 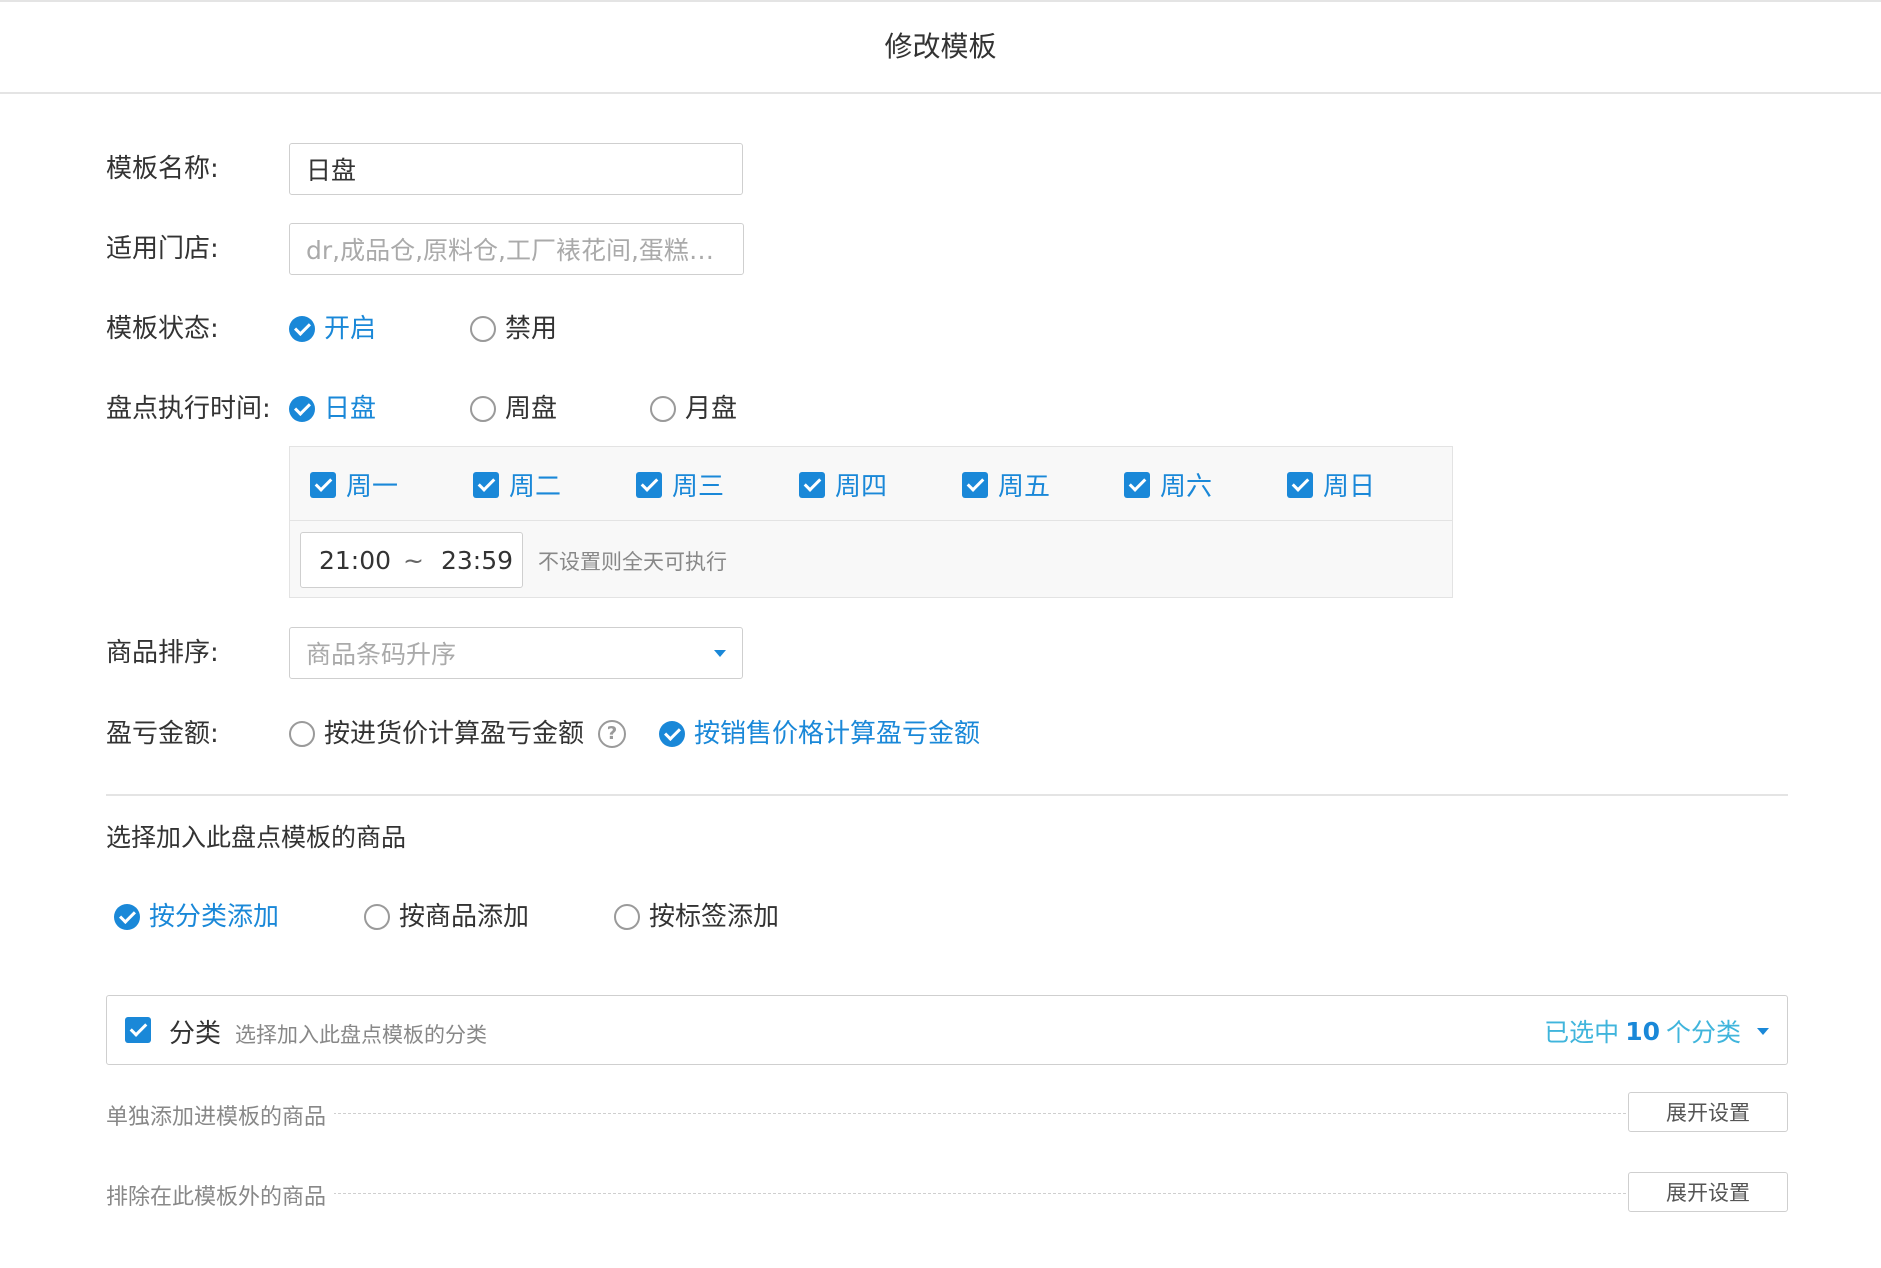 I want to click on add-mode-category: 按分类添加, so click(x=196, y=917).